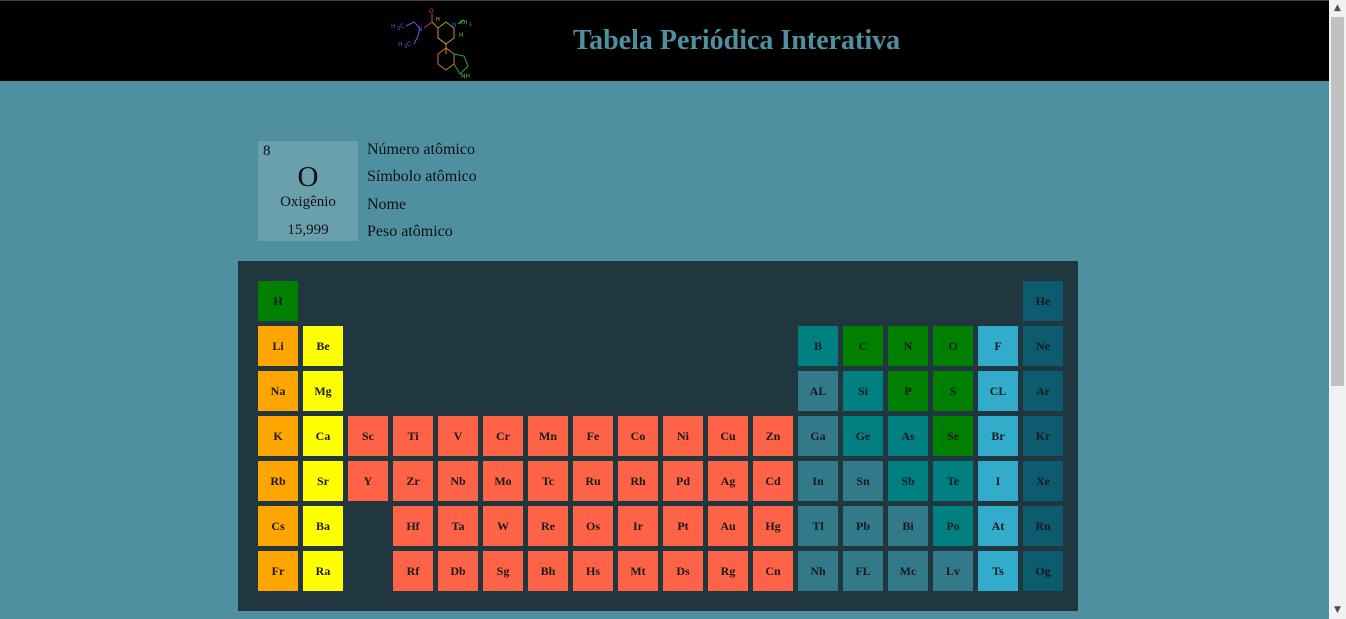  Describe the element at coordinates (593, 436) in the screenshot. I see `element-fe: Fe` at that location.